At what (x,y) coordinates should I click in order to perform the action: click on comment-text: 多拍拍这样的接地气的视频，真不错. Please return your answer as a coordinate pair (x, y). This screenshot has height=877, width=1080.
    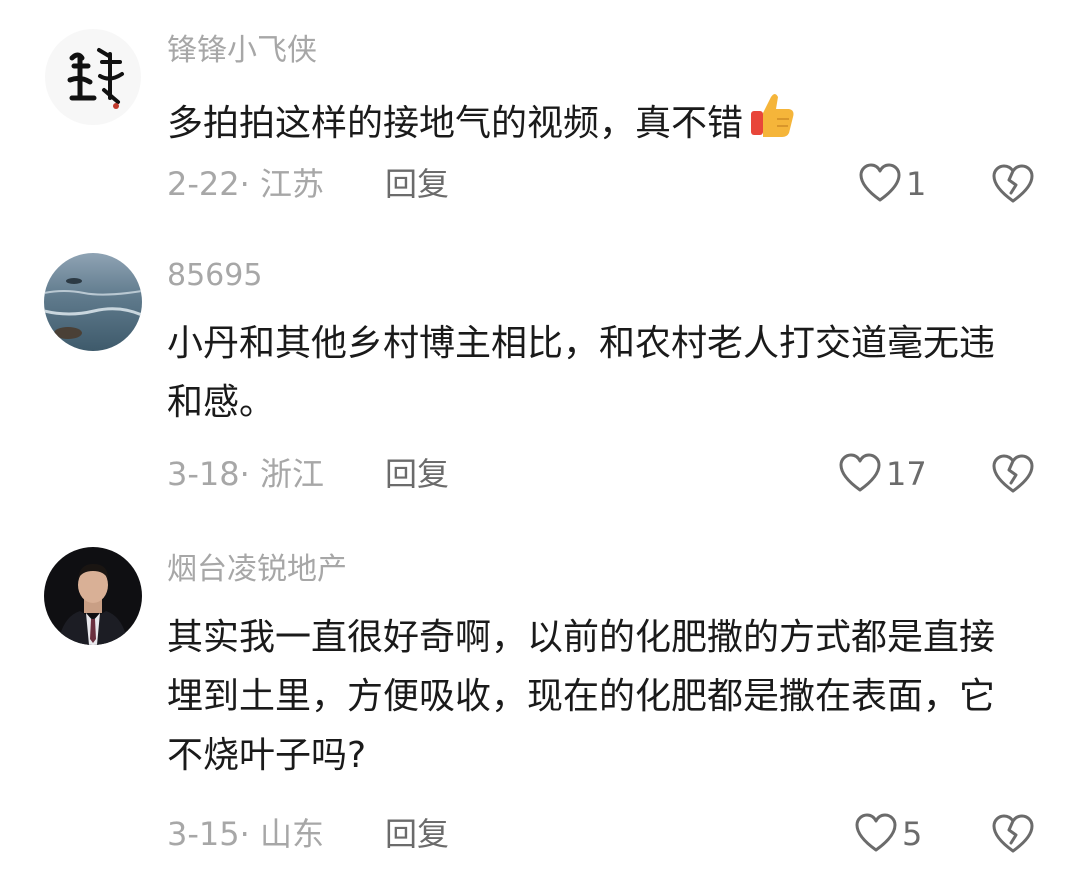
    Looking at the image, I should click on (597, 124).